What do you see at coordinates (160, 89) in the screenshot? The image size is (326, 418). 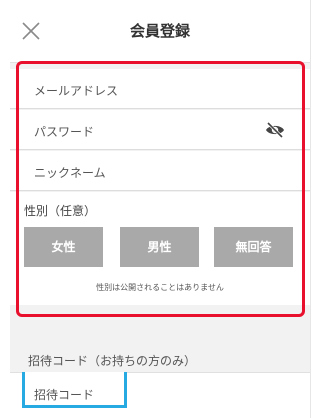 I see `email-field: メールアドレス` at bounding box center [160, 89].